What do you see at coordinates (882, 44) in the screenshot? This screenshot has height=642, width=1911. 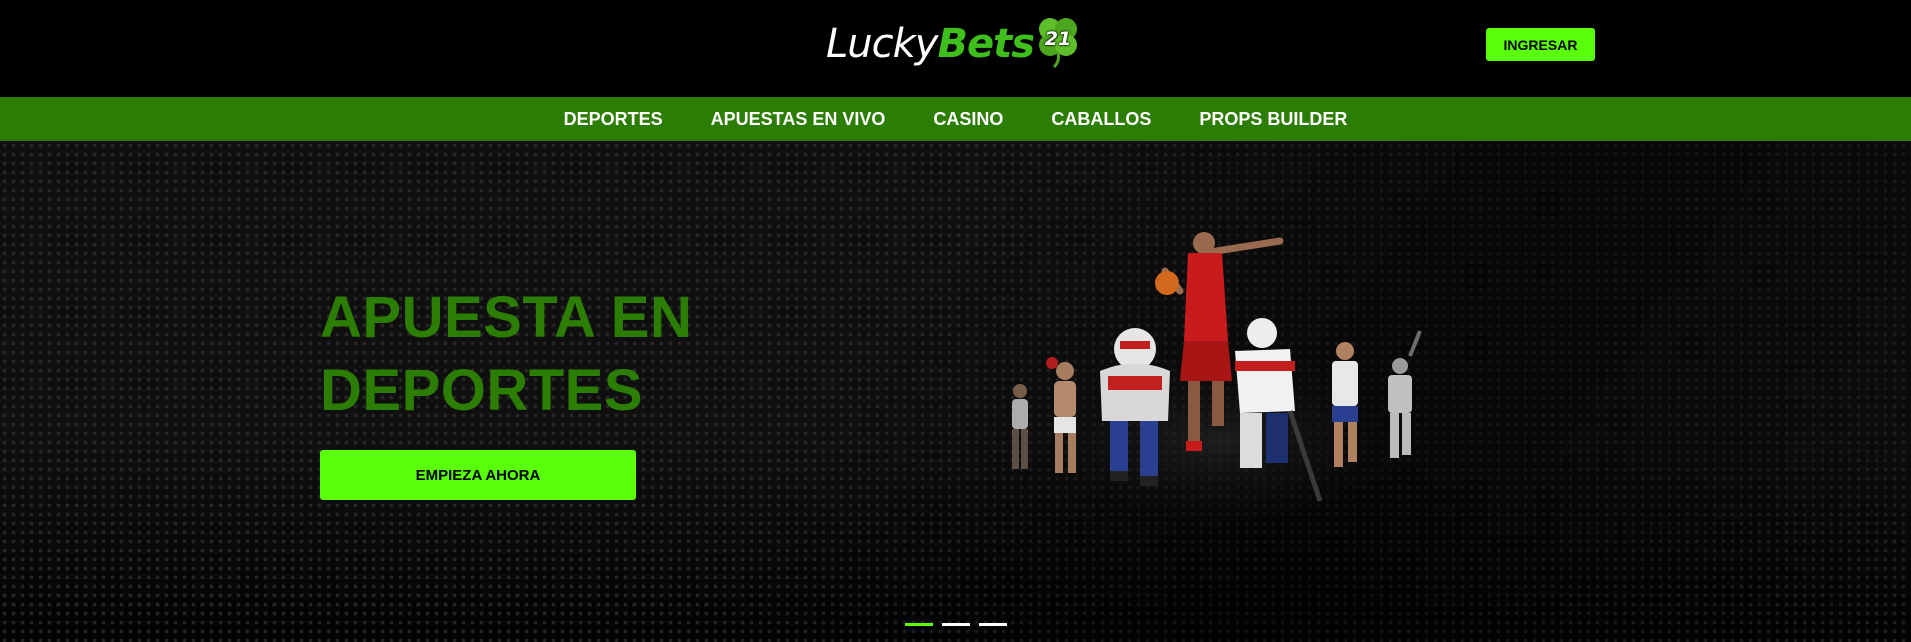 I see `logo-word-lucky: Lucky` at bounding box center [882, 44].